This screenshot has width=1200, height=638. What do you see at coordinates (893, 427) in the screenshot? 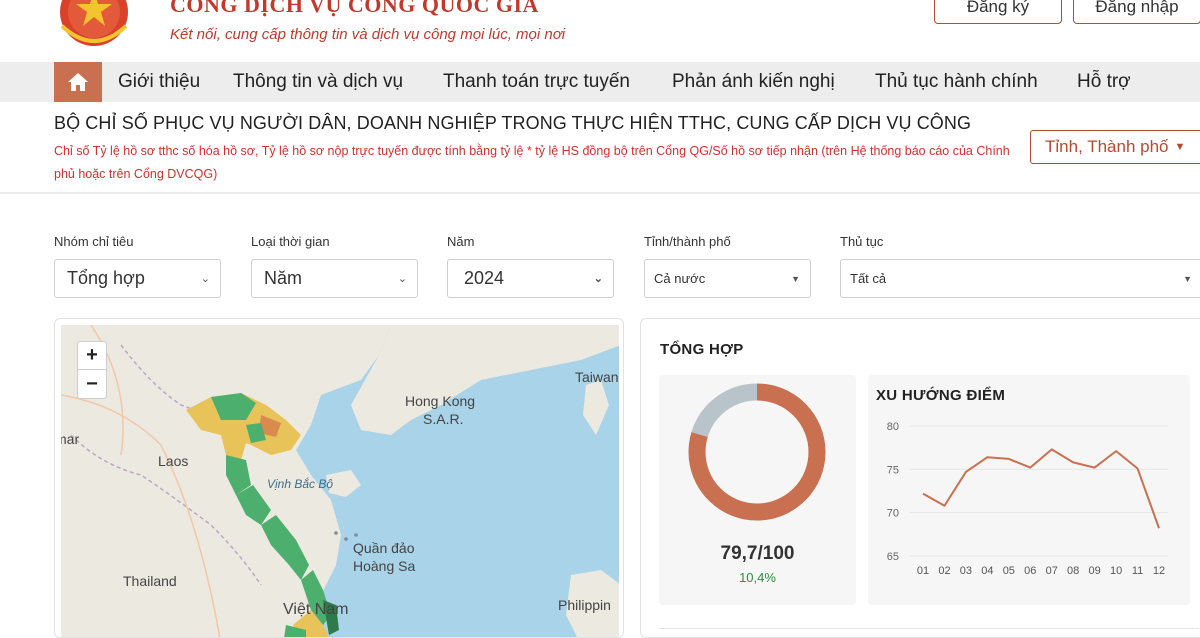
I see `y-tick-label: 80` at bounding box center [893, 427].